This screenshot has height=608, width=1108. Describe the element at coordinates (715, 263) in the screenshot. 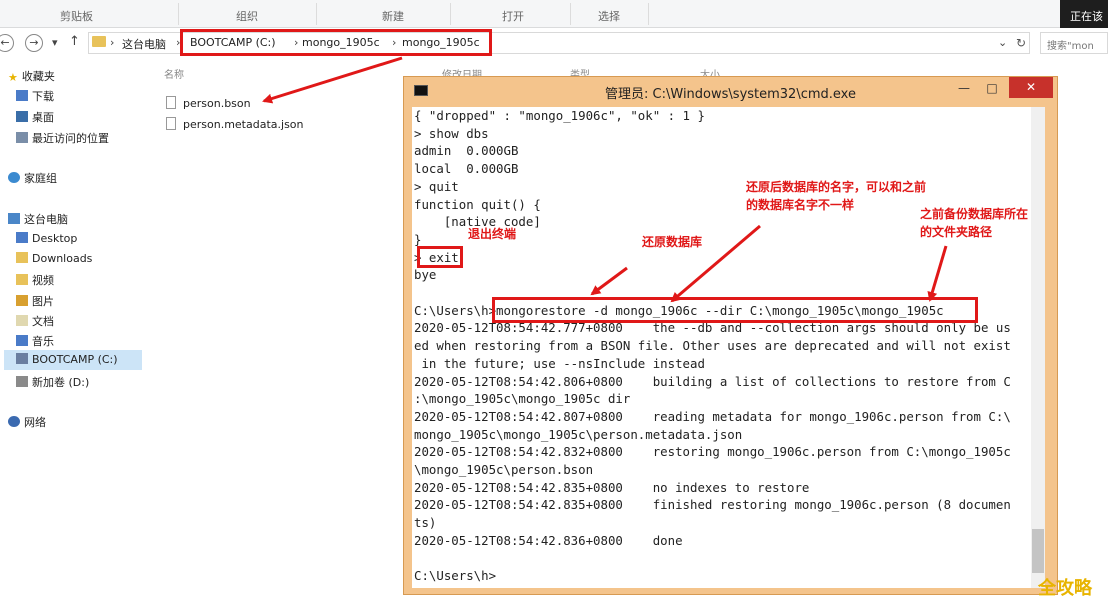

I see `arrow-to-db-name` at that location.